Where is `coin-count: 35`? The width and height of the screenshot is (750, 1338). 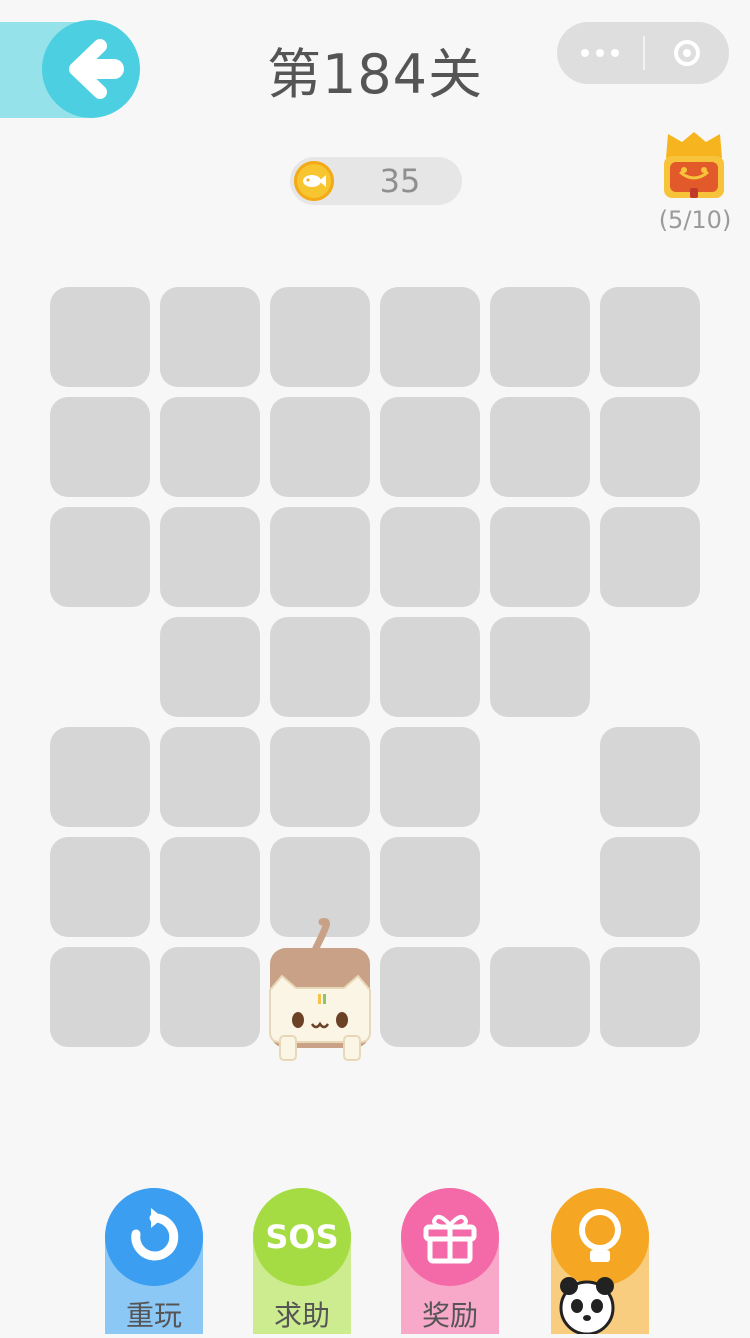 coin-count: 35 is located at coordinates (400, 181).